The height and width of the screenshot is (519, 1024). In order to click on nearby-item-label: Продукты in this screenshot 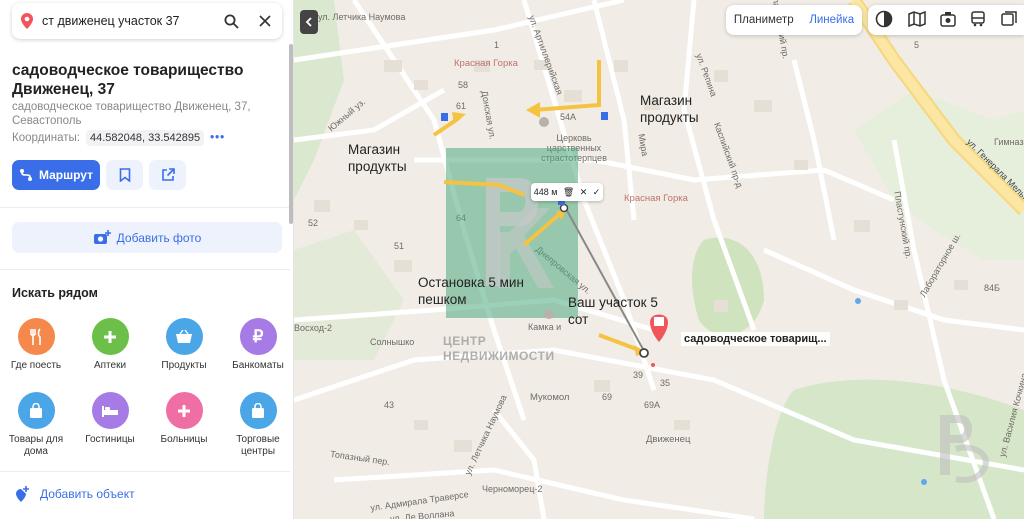, I will do `click(184, 365)`.